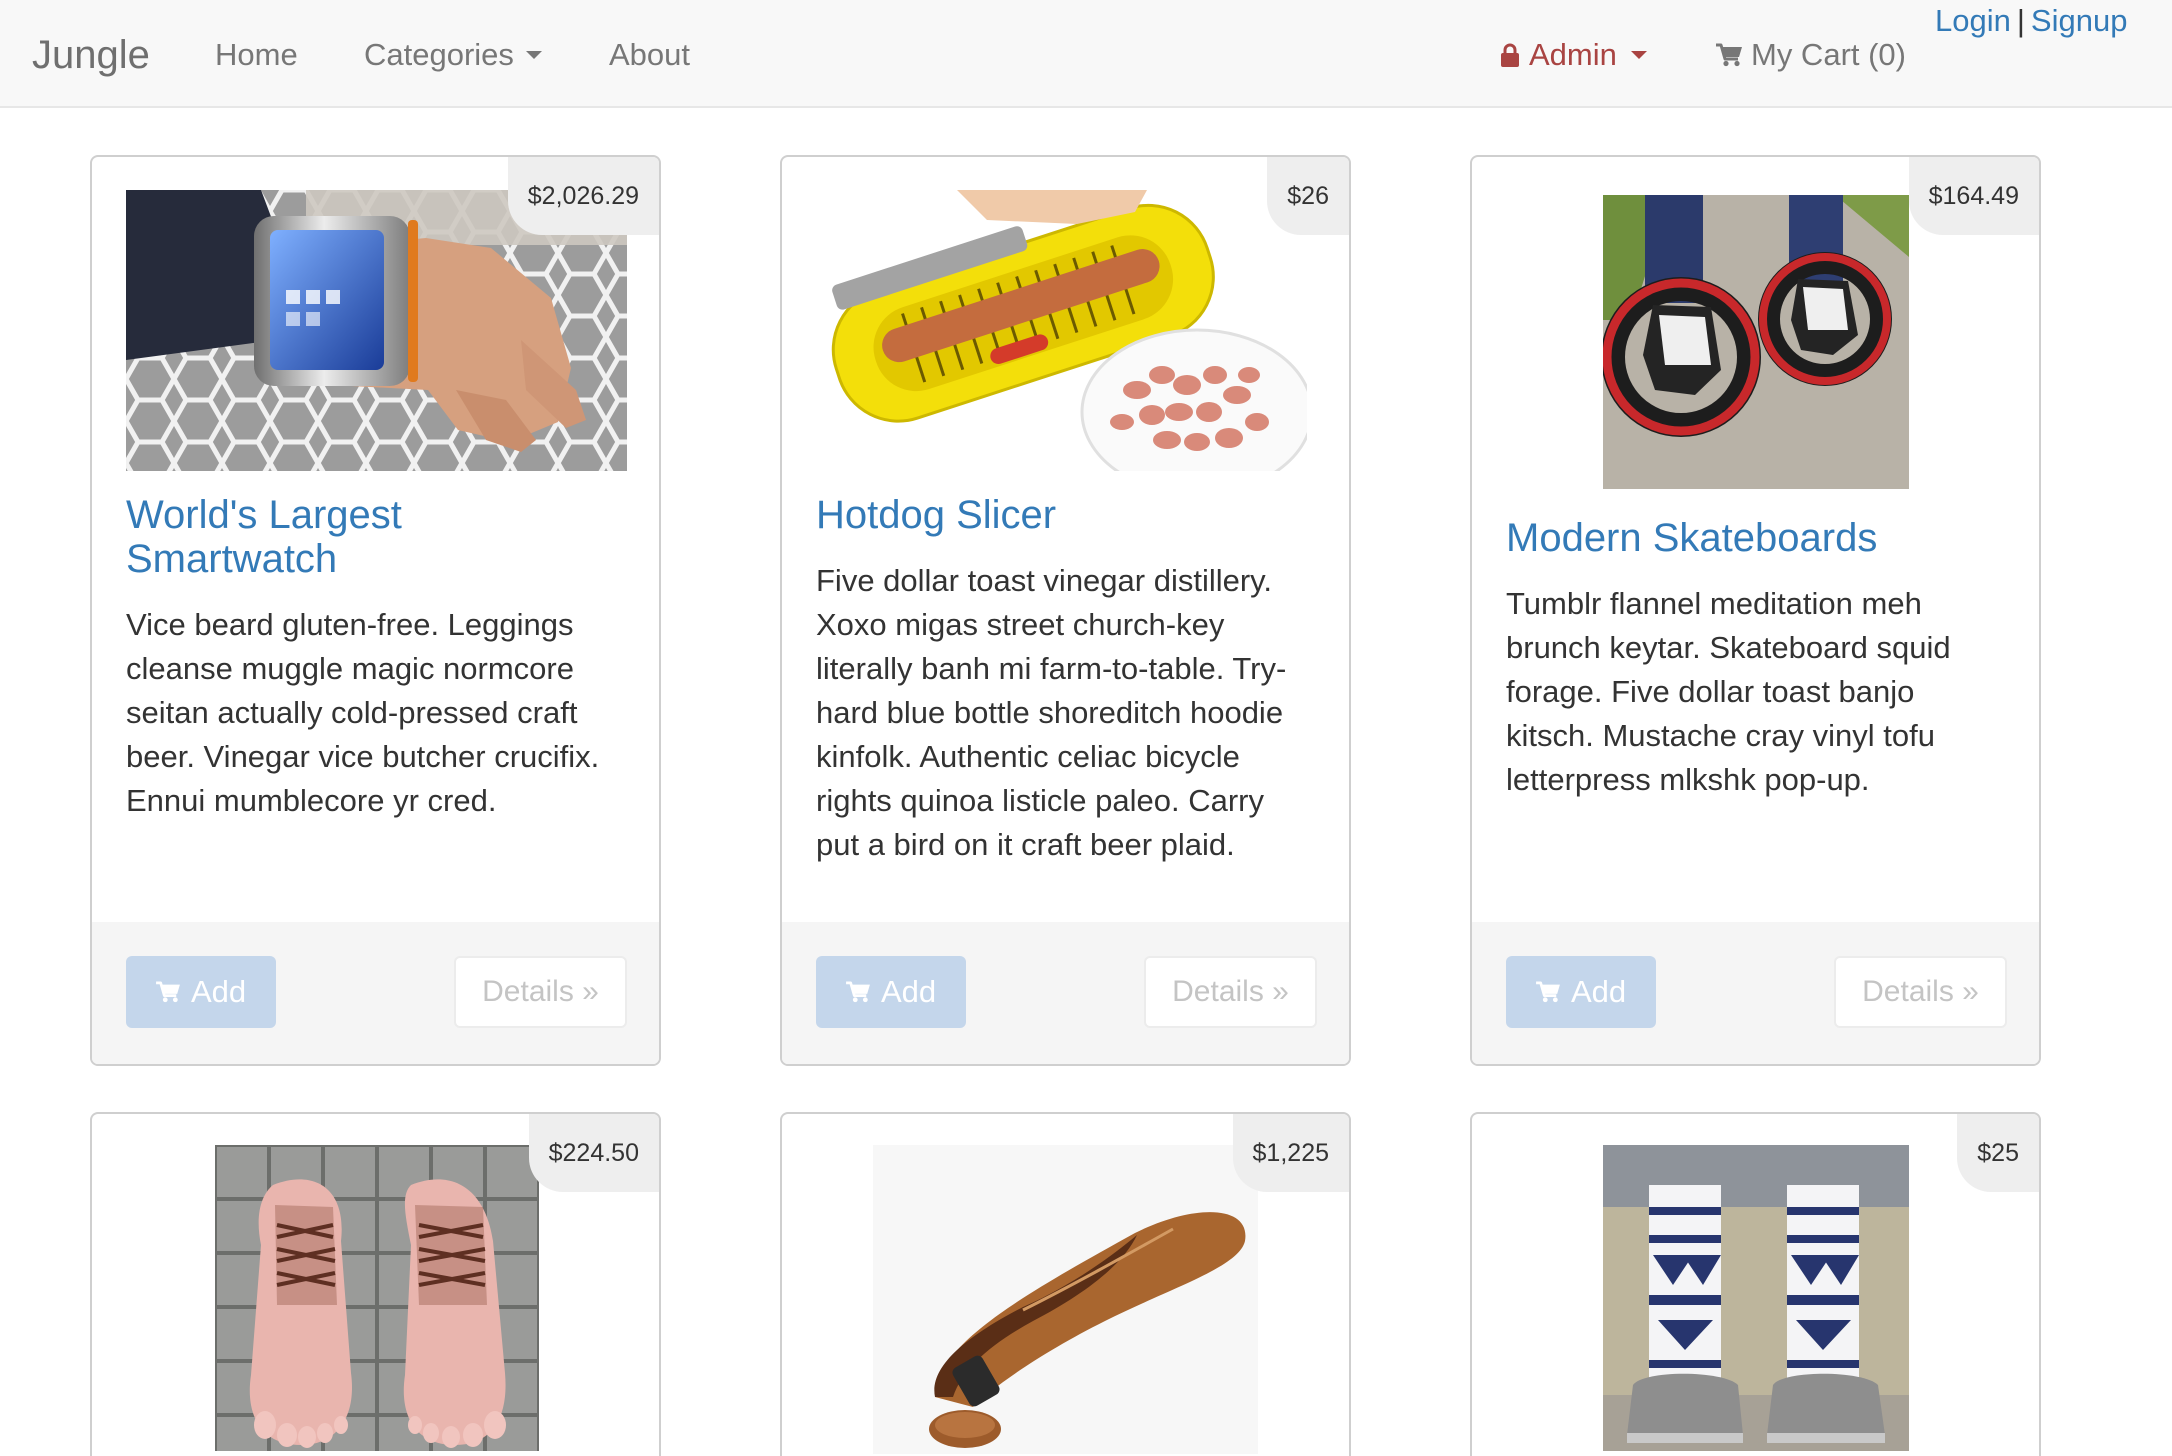  I want to click on signup-link: Signup, so click(2079, 20).